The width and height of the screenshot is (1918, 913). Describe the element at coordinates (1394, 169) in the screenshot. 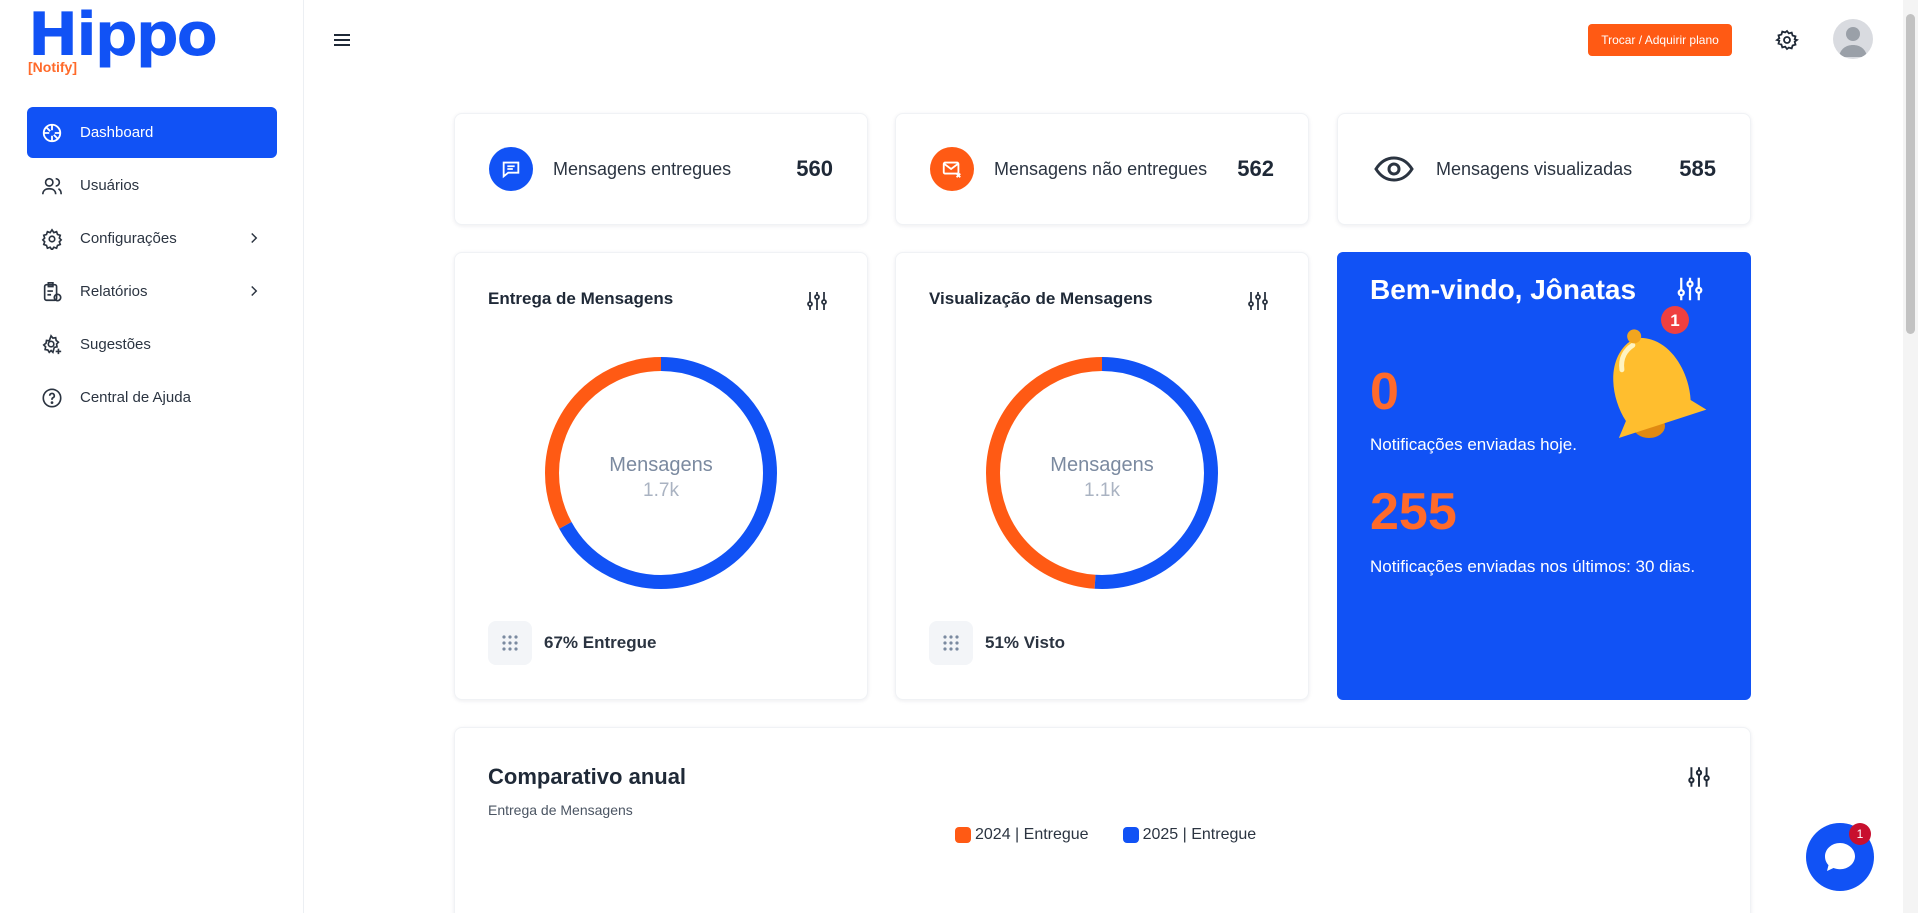

I see `eye-icon` at that location.